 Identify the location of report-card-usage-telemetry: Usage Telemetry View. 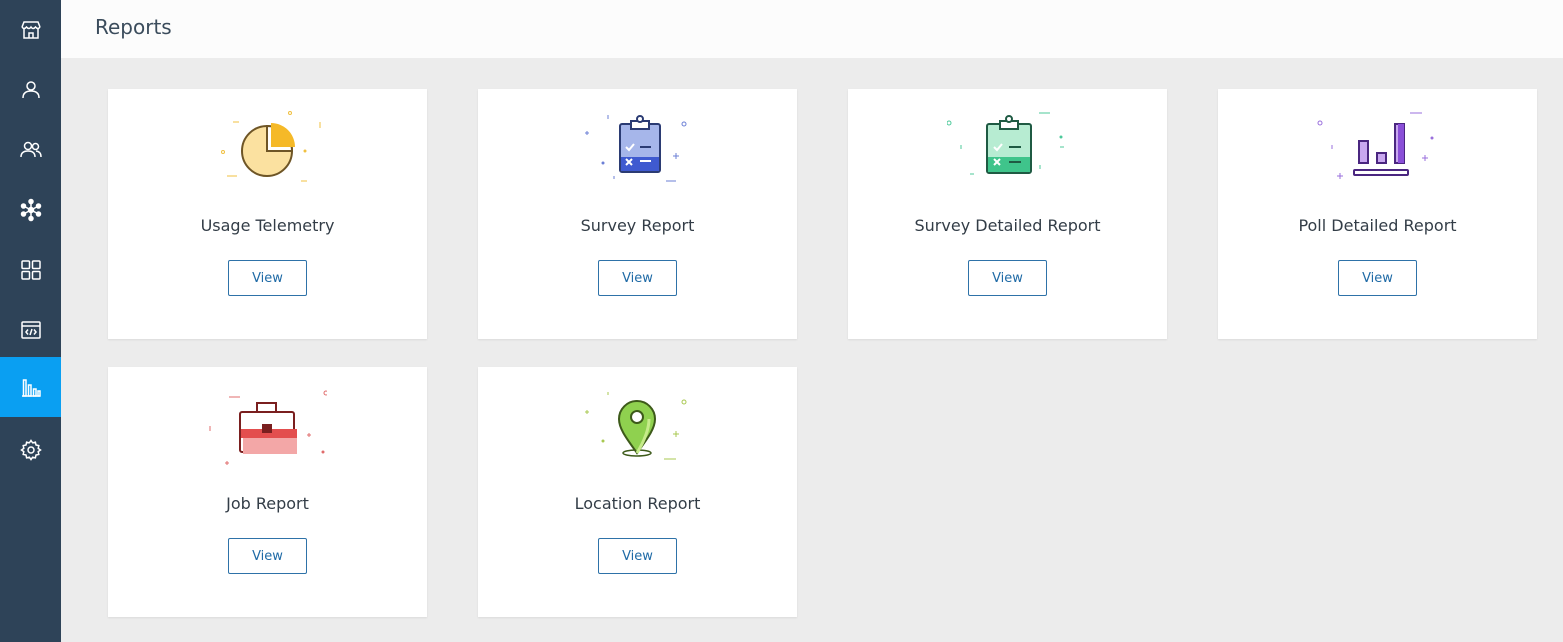
(267, 214).